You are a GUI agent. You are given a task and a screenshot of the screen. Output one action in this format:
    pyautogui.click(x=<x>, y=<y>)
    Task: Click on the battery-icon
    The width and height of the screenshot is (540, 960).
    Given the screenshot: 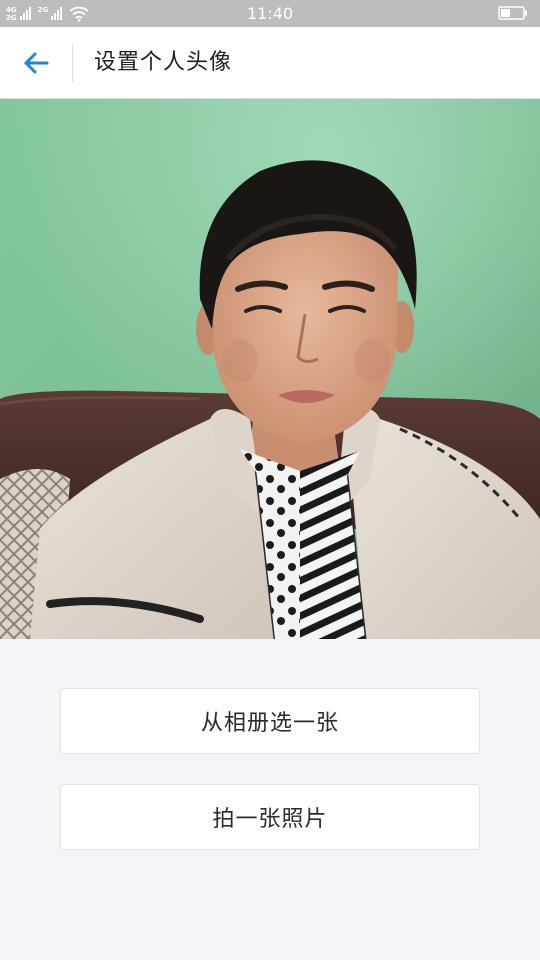 What is the action you would take?
    pyautogui.click(x=512, y=13)
    